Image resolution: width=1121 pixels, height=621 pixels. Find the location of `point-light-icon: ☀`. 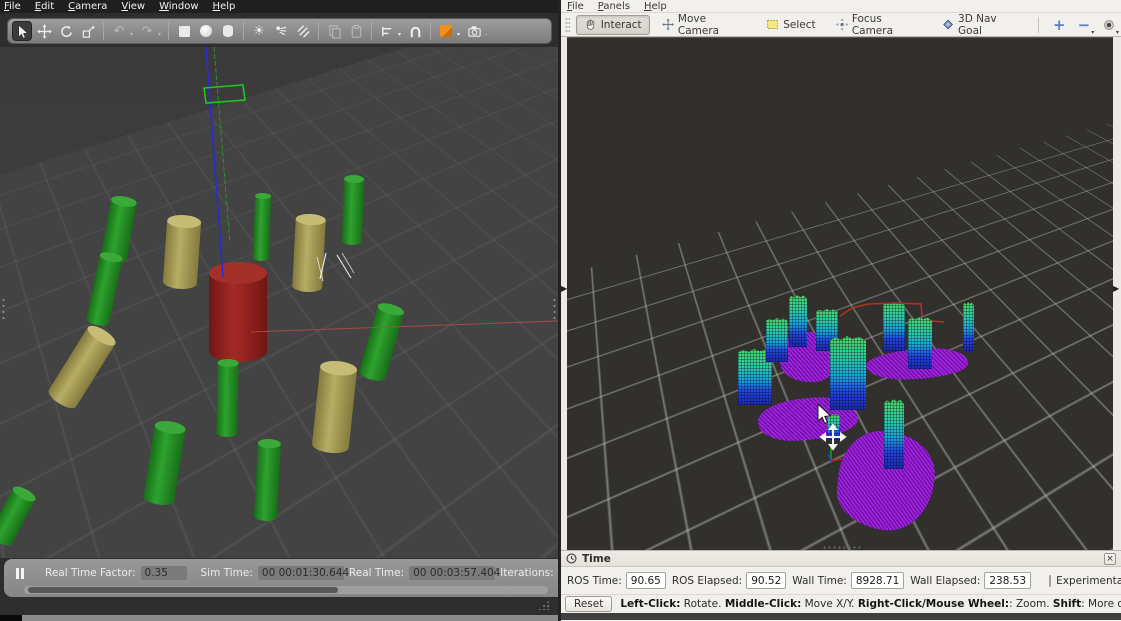

point-light-icon: ☀ is located at coordinates (259, 31).